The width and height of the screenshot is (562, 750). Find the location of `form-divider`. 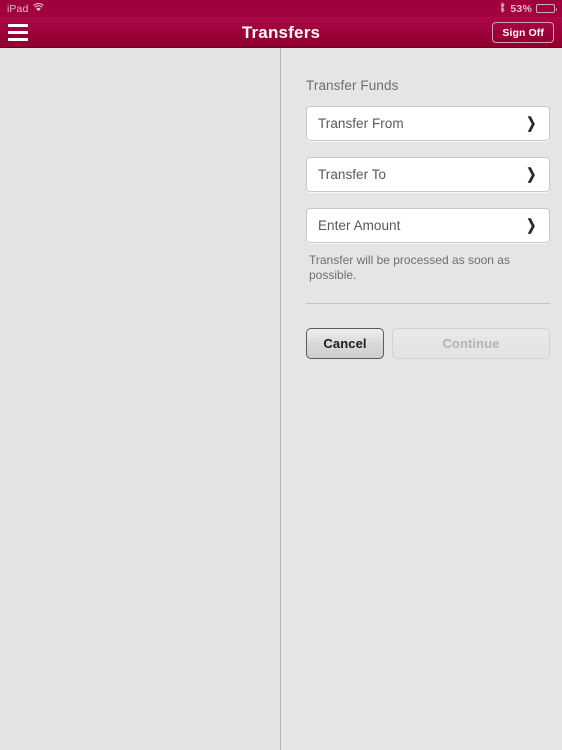

form-divider is located at coordinates (428, 303).